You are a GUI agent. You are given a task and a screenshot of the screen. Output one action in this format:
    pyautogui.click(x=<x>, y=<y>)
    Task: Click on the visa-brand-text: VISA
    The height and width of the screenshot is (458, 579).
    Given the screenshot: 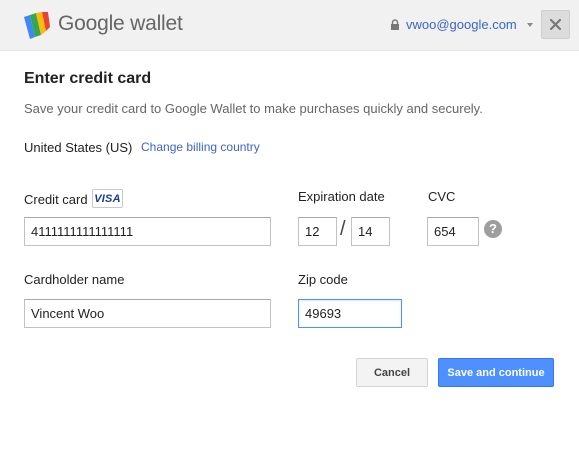 What is the action you would take?
    pyautogui.click(x=107, y=198)
    